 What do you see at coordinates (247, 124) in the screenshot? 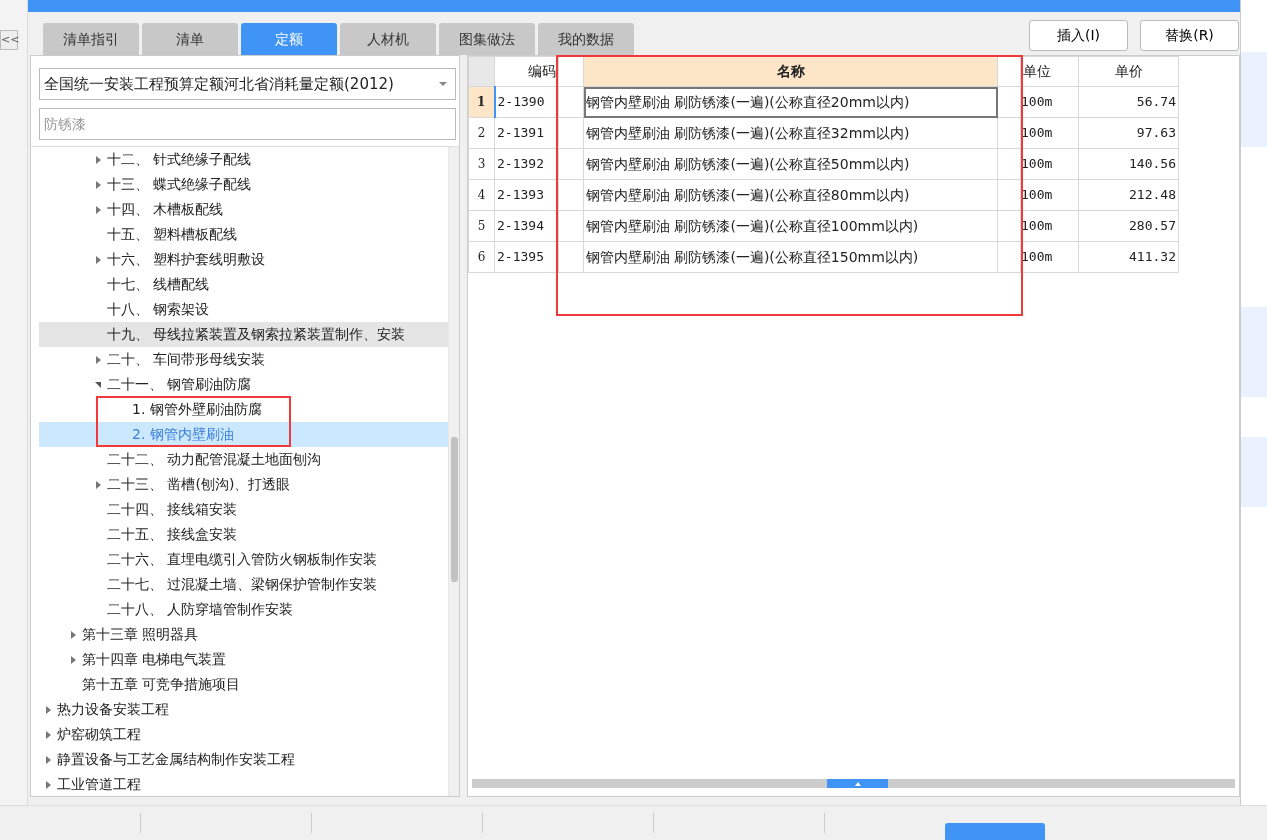
I see `search-field: 防锈漆` at bounding box center [247, 124].